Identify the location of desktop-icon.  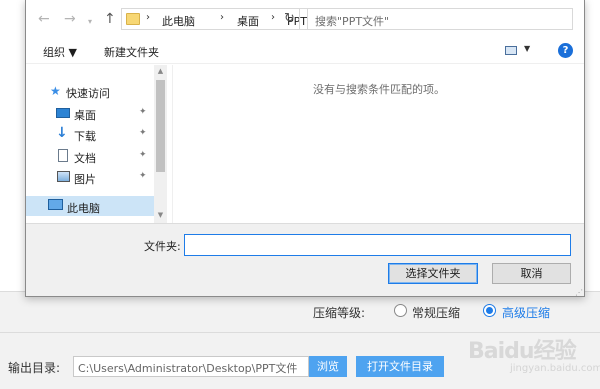
(63, 113).